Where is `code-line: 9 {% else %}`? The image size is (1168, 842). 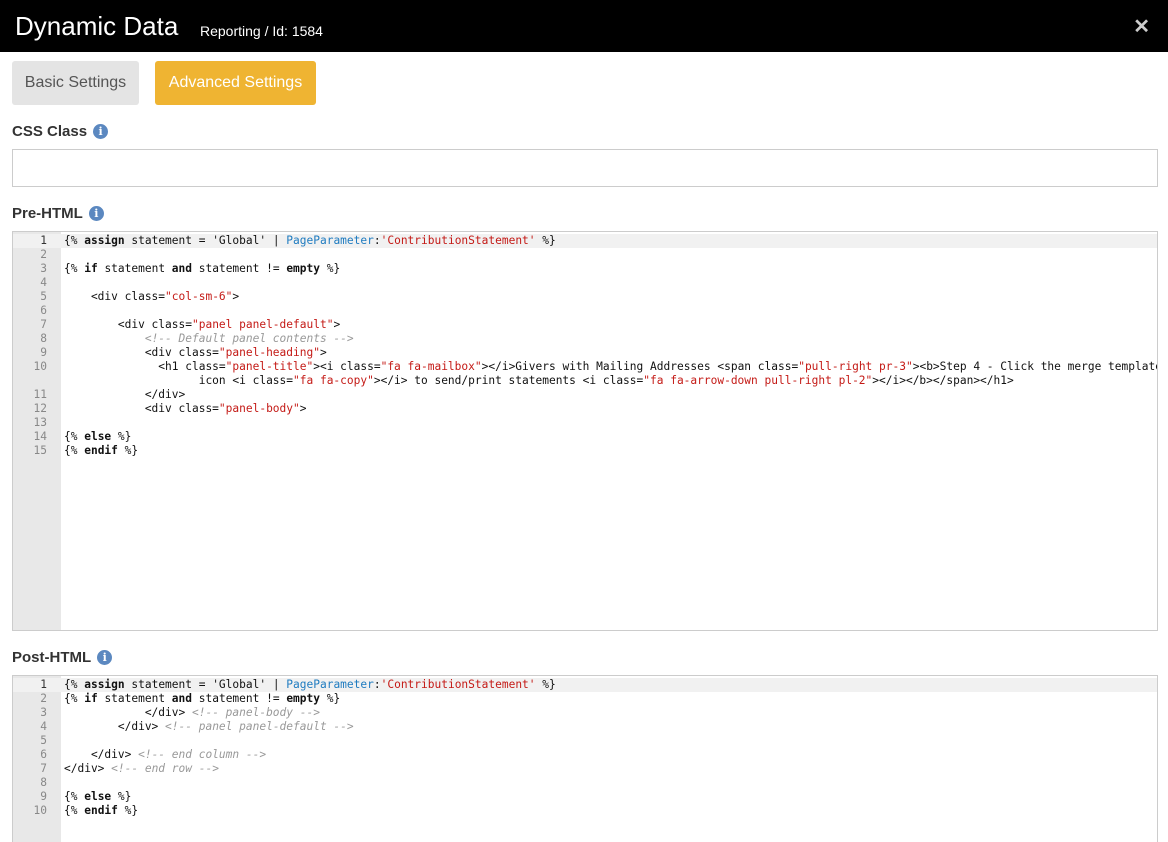
code-line: 9 {% else %} is located at coordinates (86, 796).